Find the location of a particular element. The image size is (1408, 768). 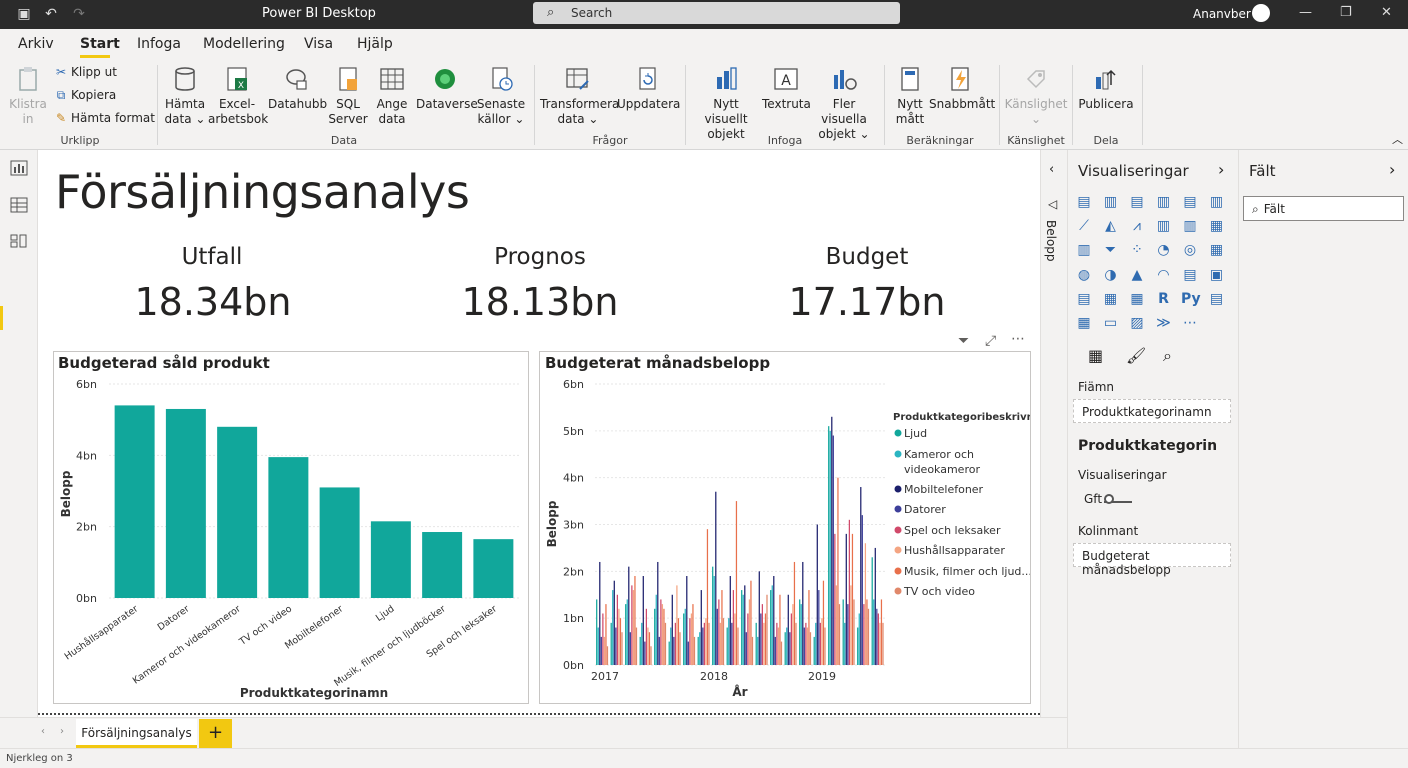

cut-button: ✂ Klipp ut is located at coordinates (85, 72).